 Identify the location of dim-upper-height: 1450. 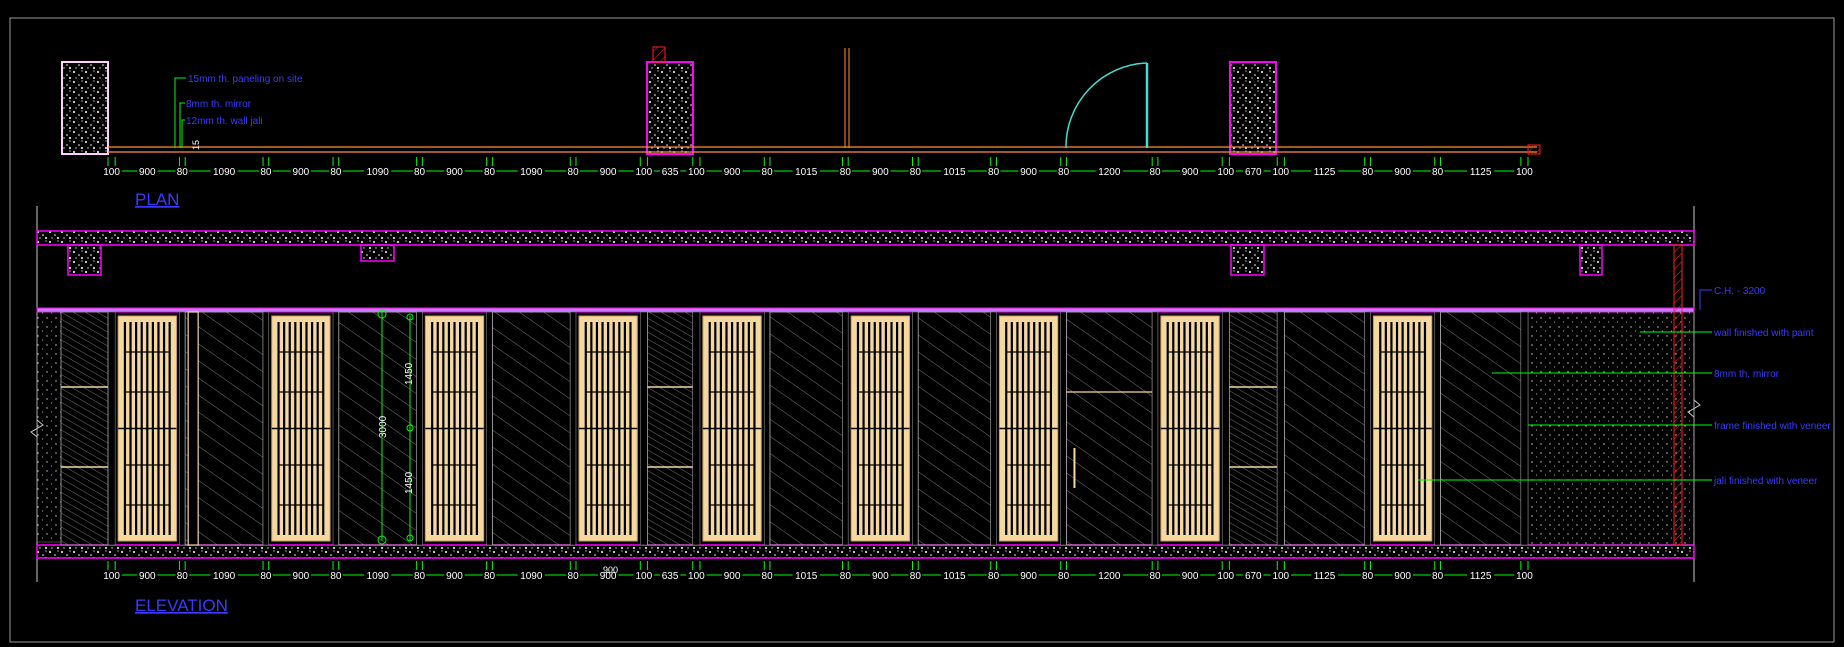
(409, 373).